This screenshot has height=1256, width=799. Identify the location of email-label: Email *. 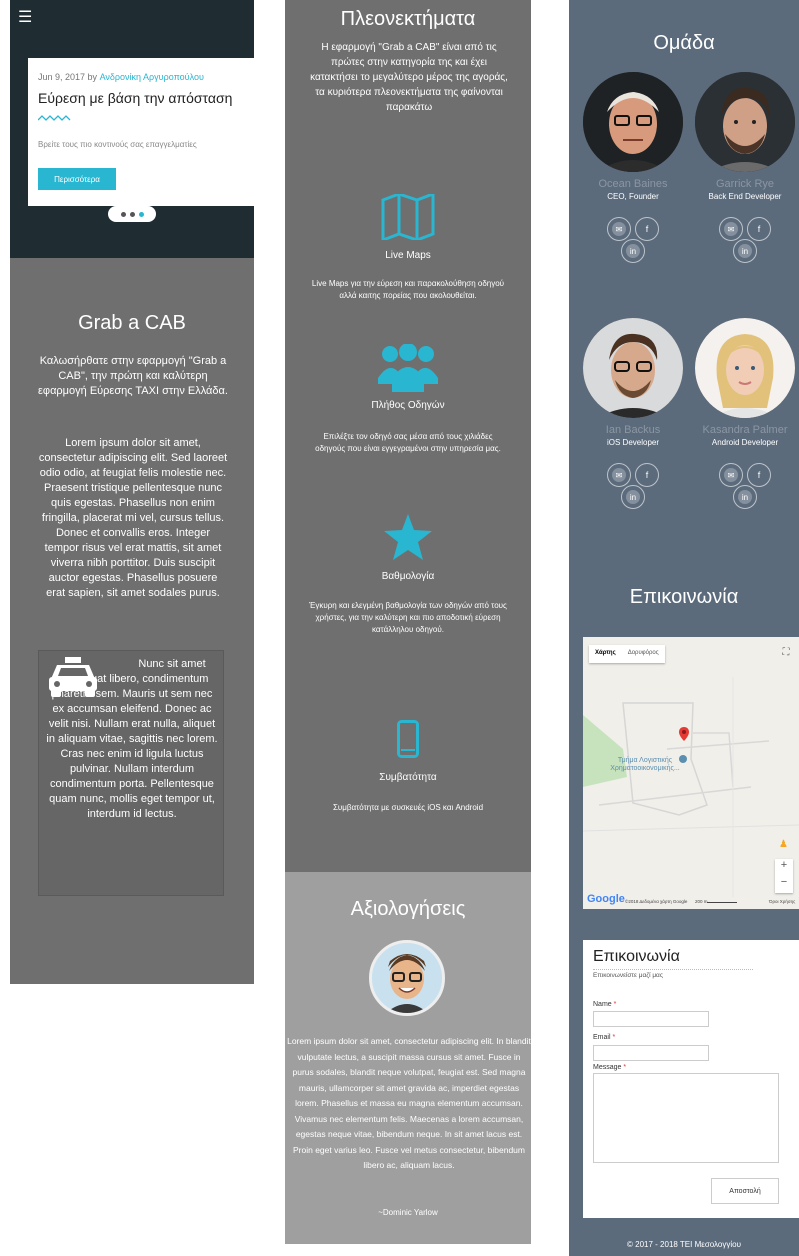
(604, 1037).